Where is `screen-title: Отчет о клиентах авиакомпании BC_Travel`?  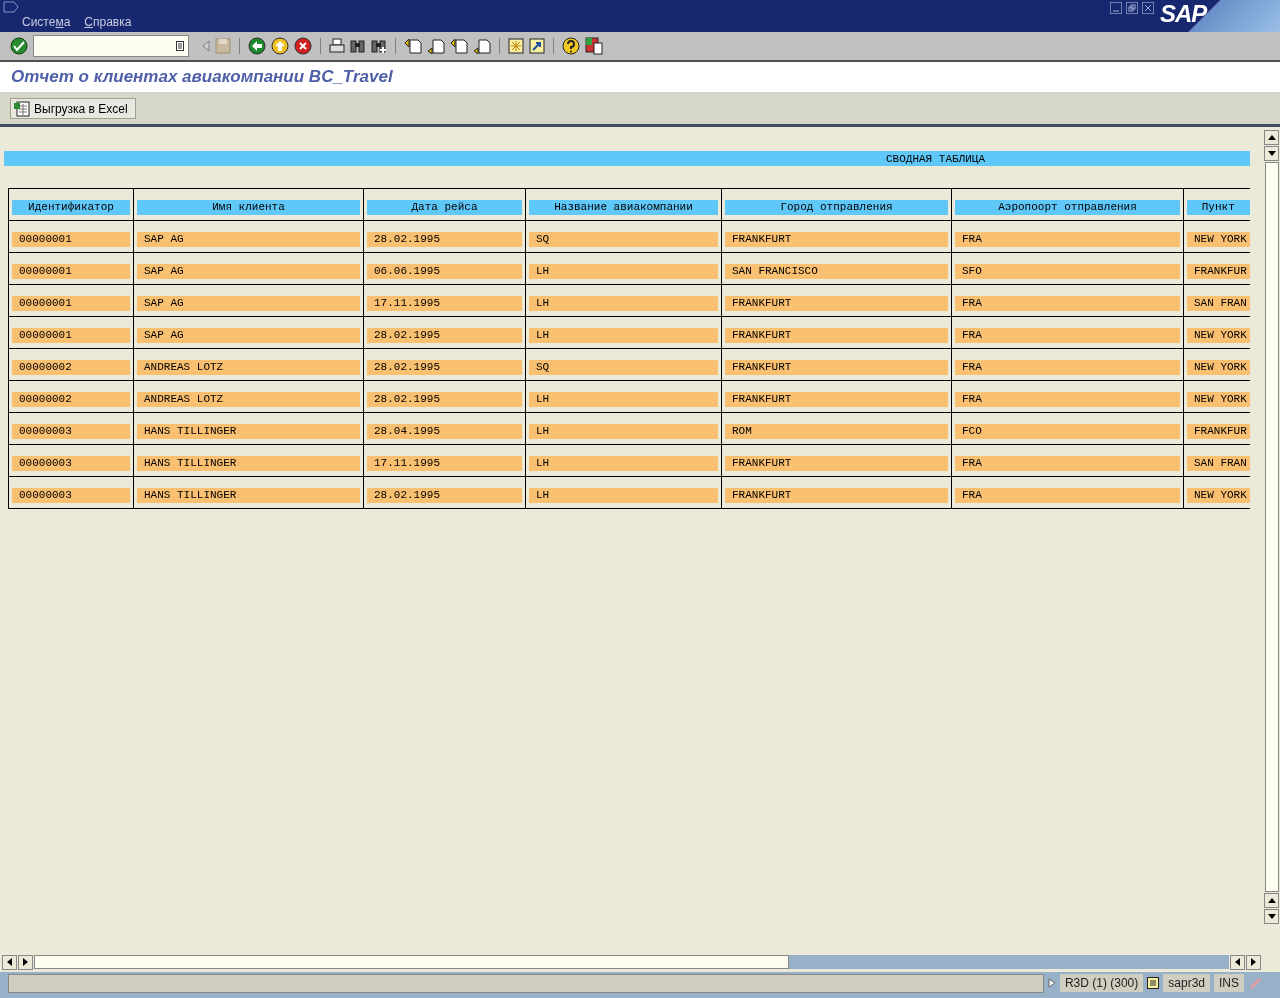
screen-title: Отчет о клиентах авиакомпании BC_Travel is located at coordinates (202, 77).